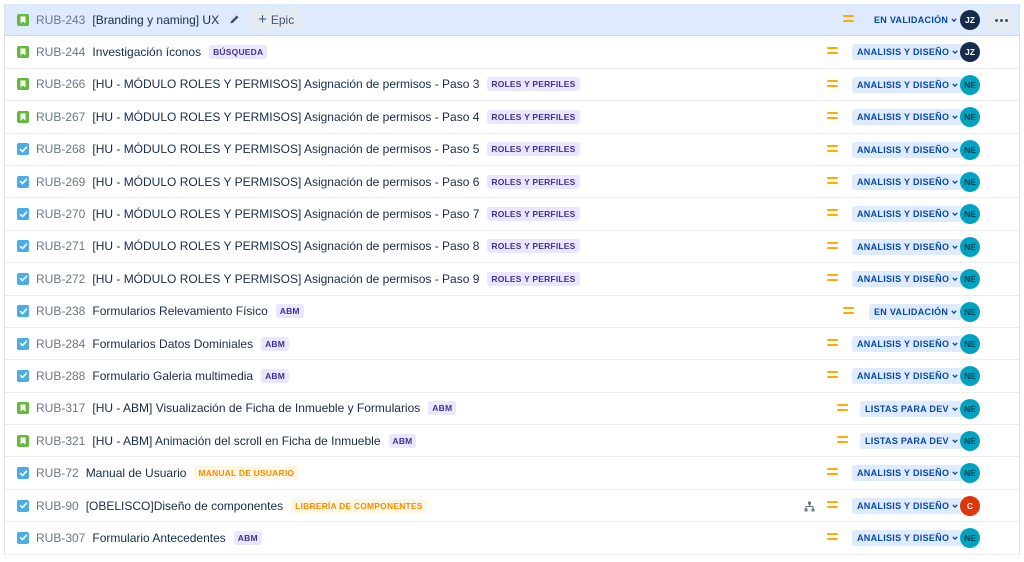 This screenshot has height=562, width=1024. I want to click on issue-key: RUB-317, so click(60, 408).